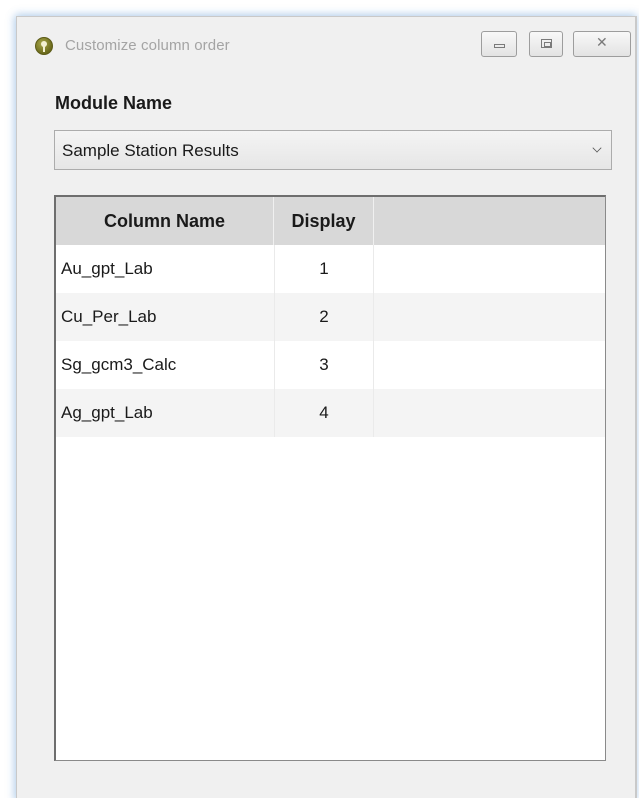  Describe the element at coordinates (114, 103) in the screenshot. I see `module-name-label: Module Name` at that location.